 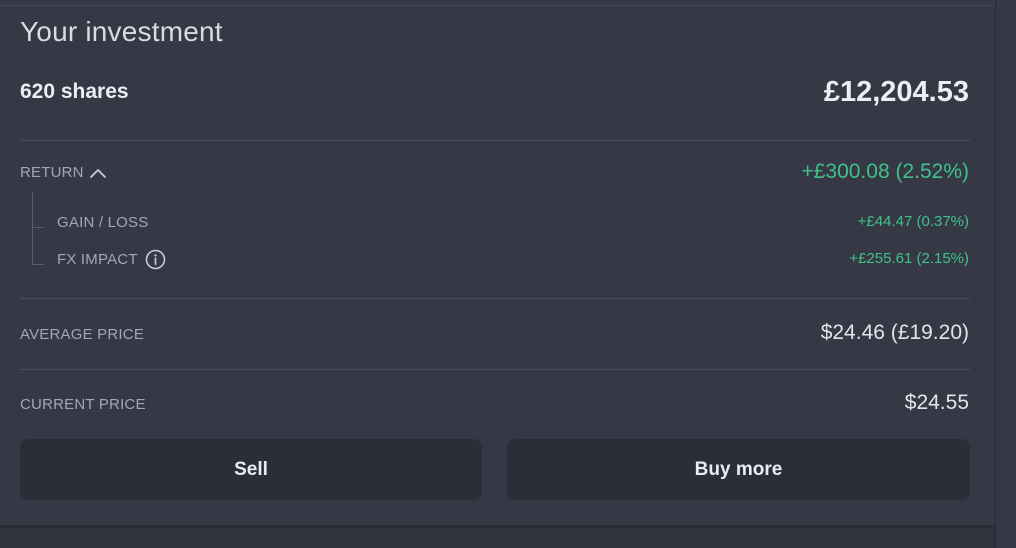 What do you see at coordinates (155, 259) in the screenshot?
I see `info-icon` at bounding box center [155, 259].